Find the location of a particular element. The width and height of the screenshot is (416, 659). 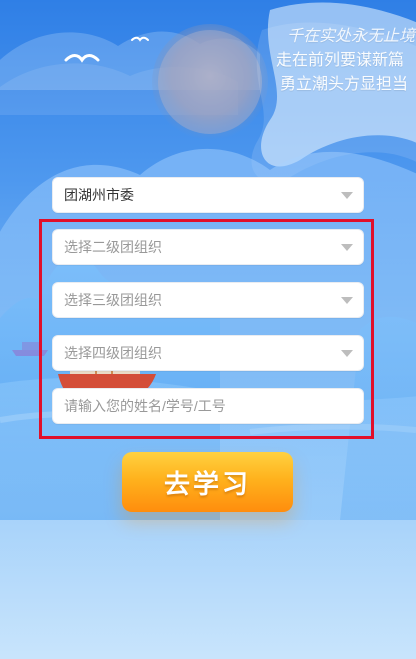

go-study-button: 去学习 is located at coordinates (207, 482).